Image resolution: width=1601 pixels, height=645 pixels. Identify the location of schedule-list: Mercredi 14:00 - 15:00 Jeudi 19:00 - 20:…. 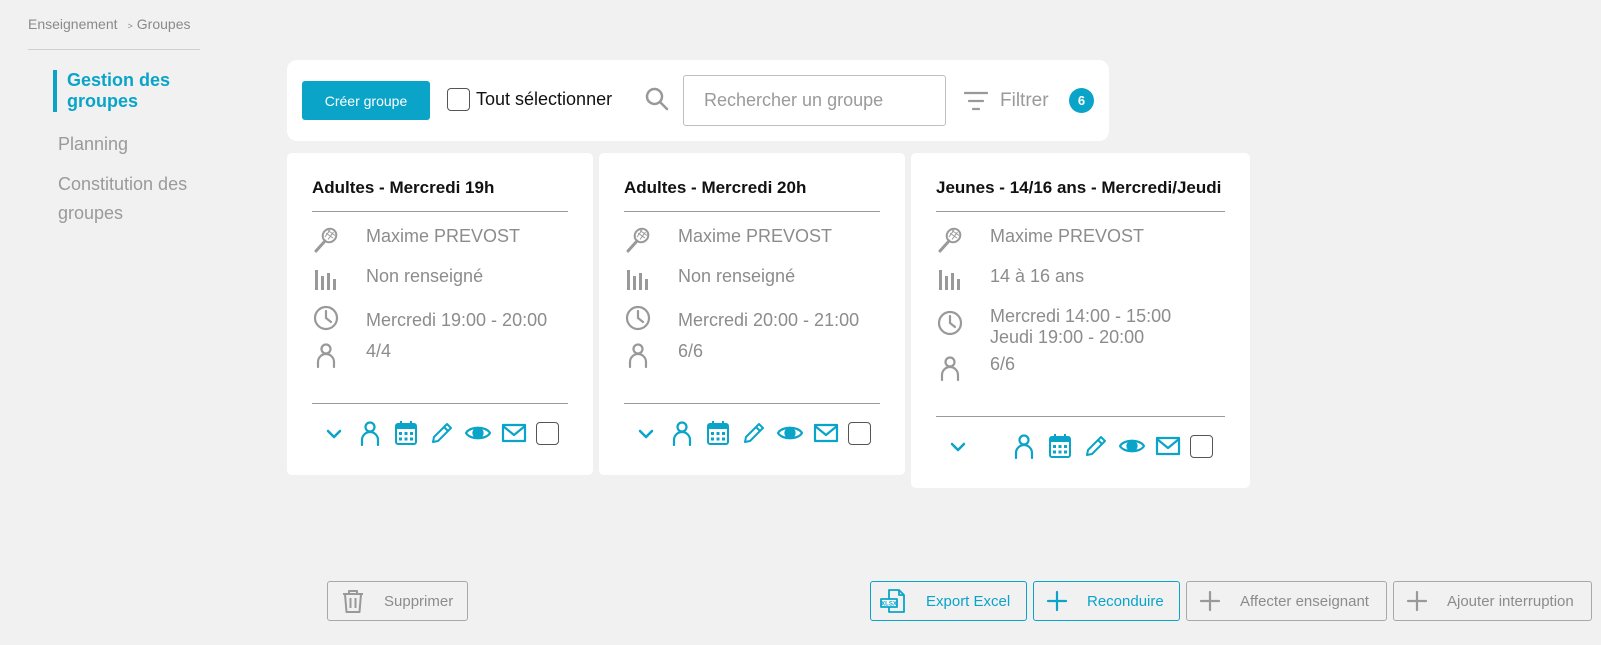
(1080, 327).